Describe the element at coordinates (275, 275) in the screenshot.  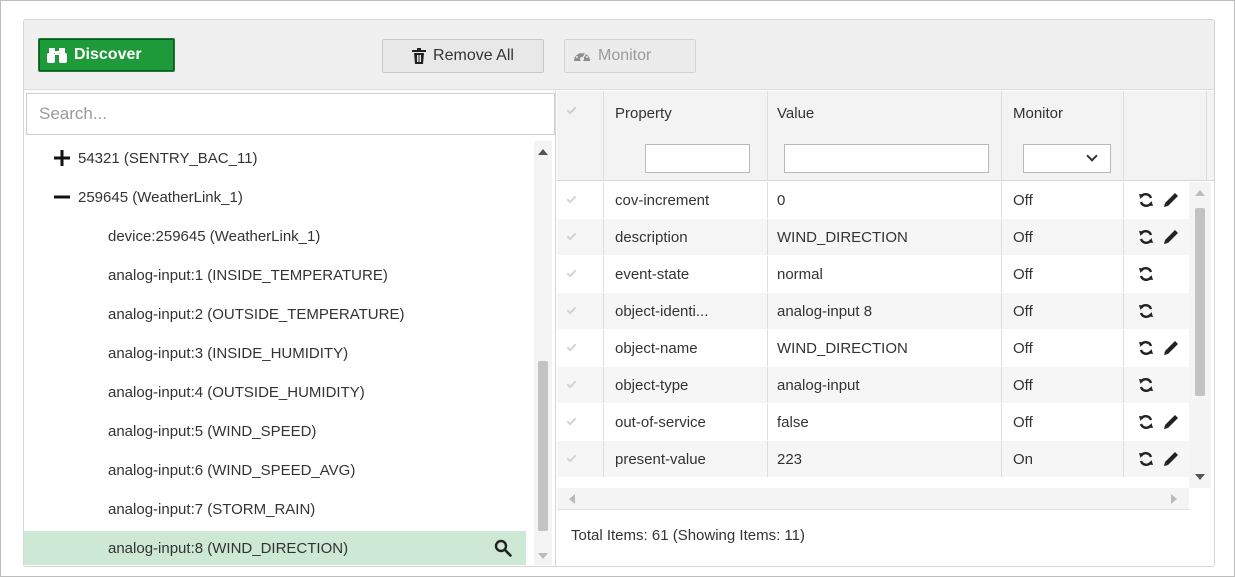
I see `tree-item: analog-input:1 (INSIDE_TEMPERATURE)` at that location.